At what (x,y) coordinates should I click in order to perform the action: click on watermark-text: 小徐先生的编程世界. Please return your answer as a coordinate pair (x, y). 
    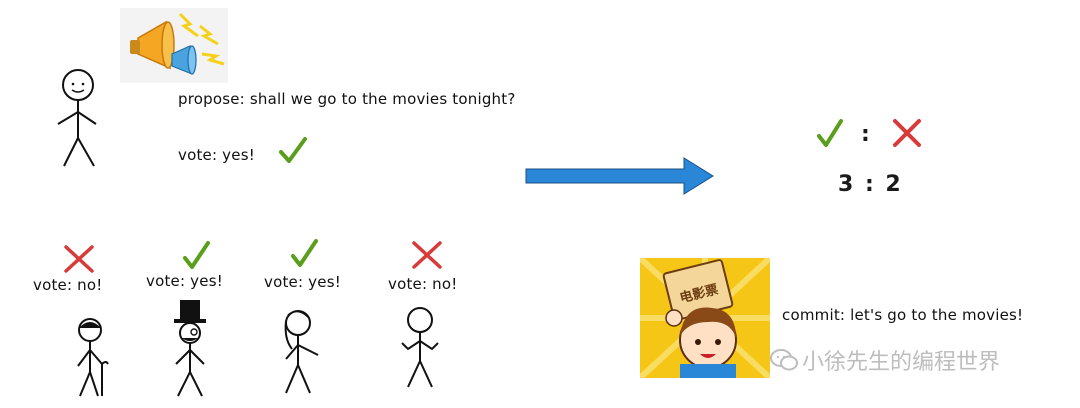
    Looking at the image, I should click on (901, 362).